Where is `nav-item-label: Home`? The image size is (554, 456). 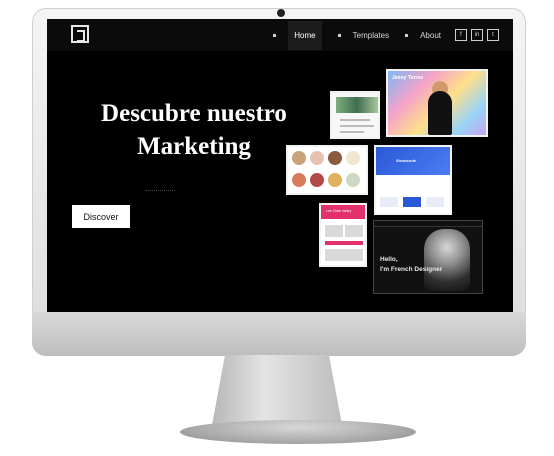
nav-item-label: Home is located at coordinates (305, 35).